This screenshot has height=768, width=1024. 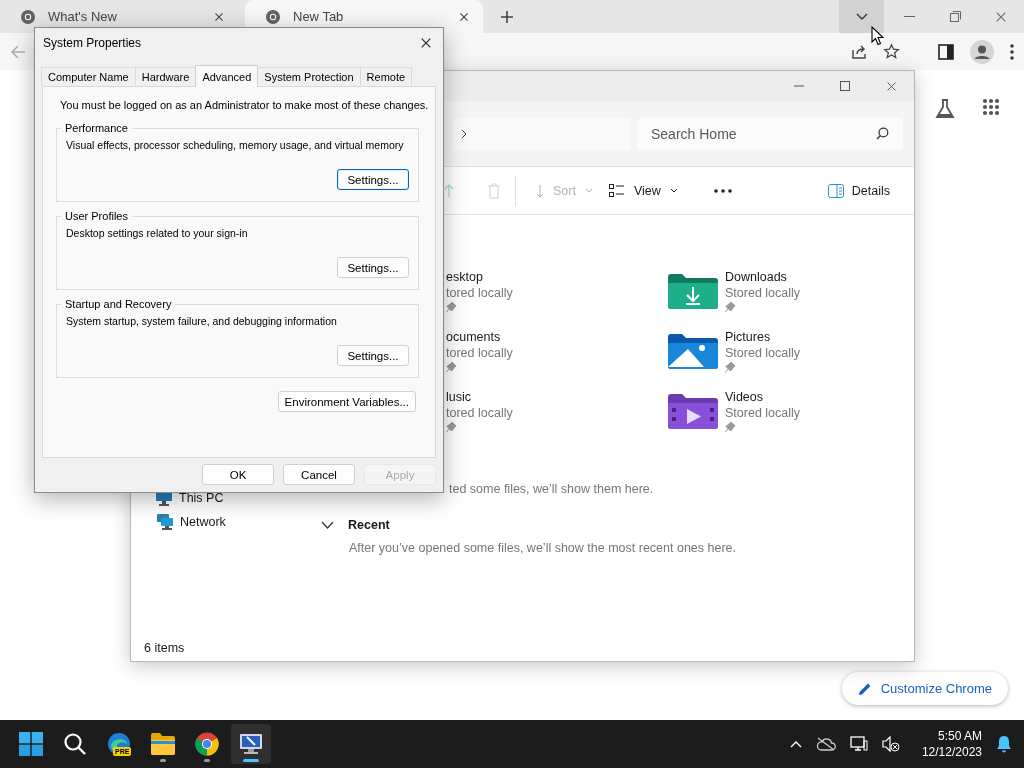 What do you see at coordinates (825, 744) in the screenshot?
I see `cloud-off-icon` at bounding box center [825, 744].